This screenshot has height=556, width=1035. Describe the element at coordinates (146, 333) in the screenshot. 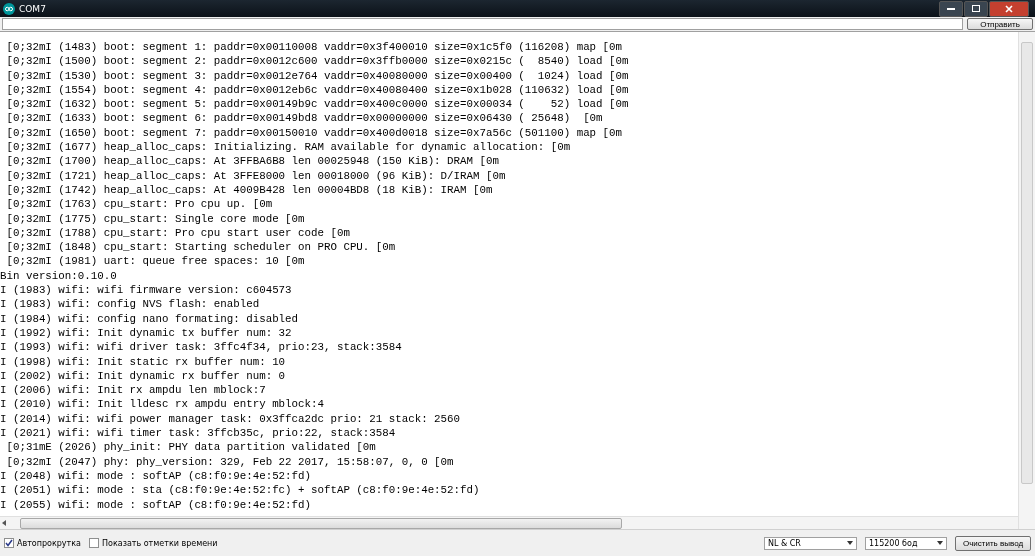

I see `log-line: I (1992) wifi: Init dynamic tx buffer num: 32` at that location.